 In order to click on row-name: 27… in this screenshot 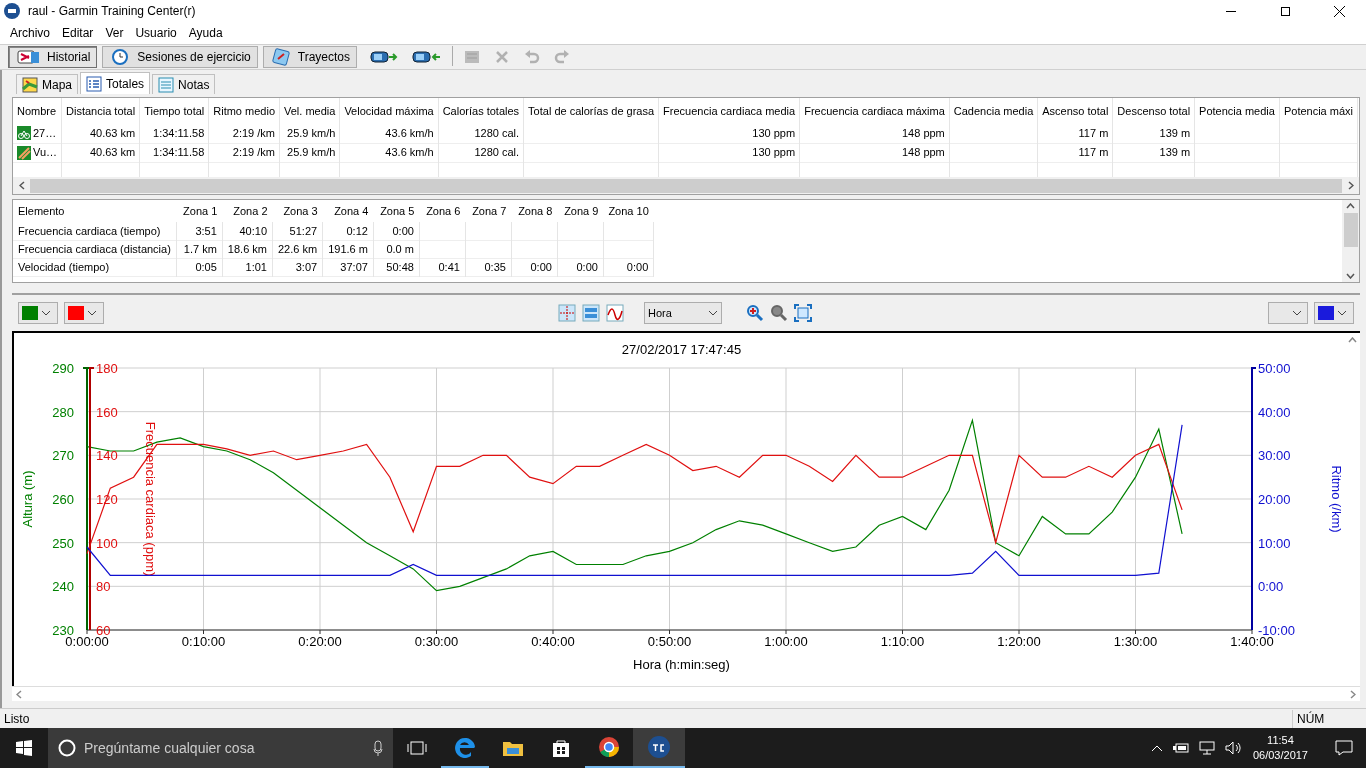, I will do `click(45, 133)`.